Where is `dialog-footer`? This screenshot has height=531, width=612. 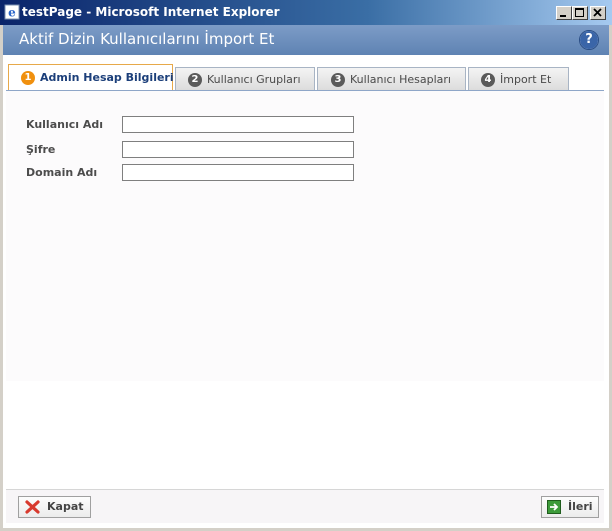 dialog-footer is located at coordinates (305, 506).